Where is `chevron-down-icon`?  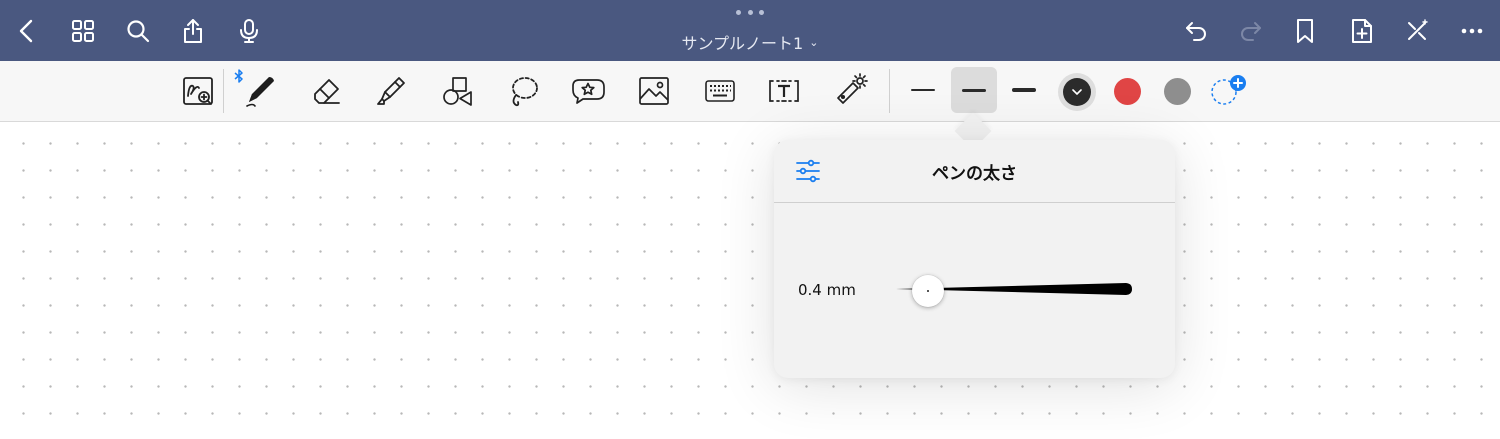
chevron-down-icon is located at coordinates (1077, 92).